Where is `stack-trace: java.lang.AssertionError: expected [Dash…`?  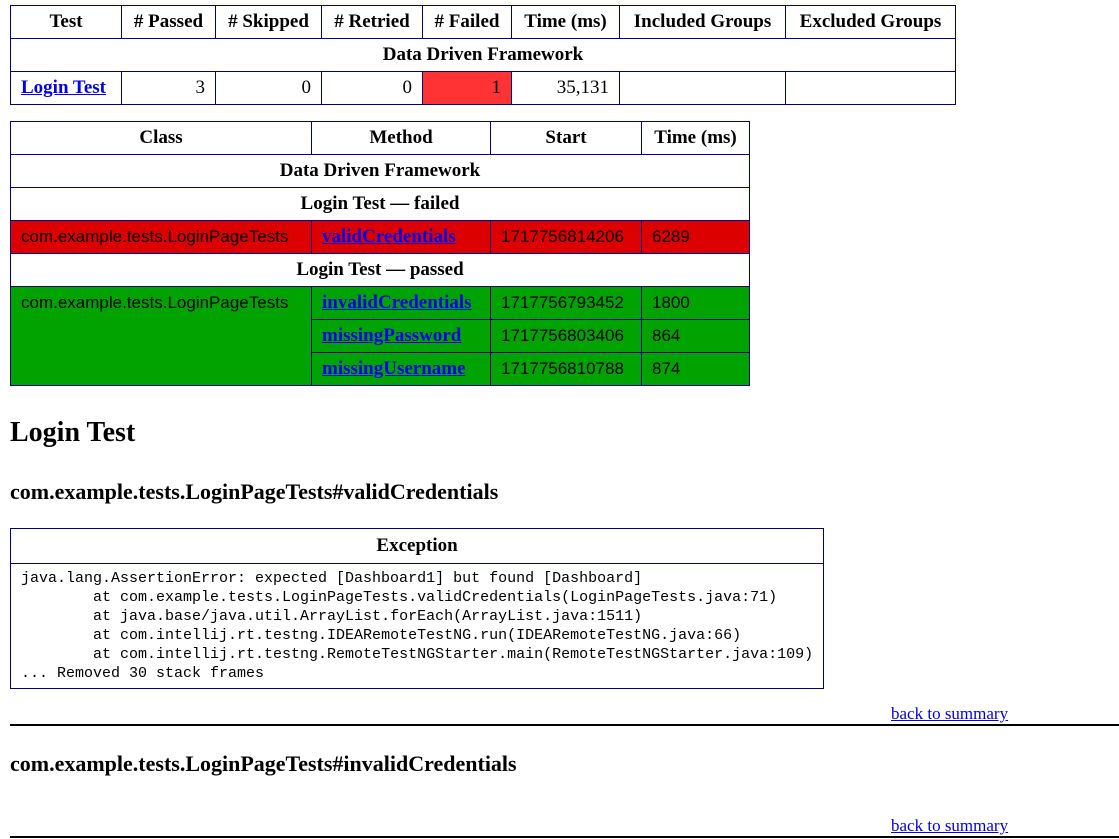 stack-trace: java.lang.AssertionError: expected [Dash… is located at coordinates (417, 626).